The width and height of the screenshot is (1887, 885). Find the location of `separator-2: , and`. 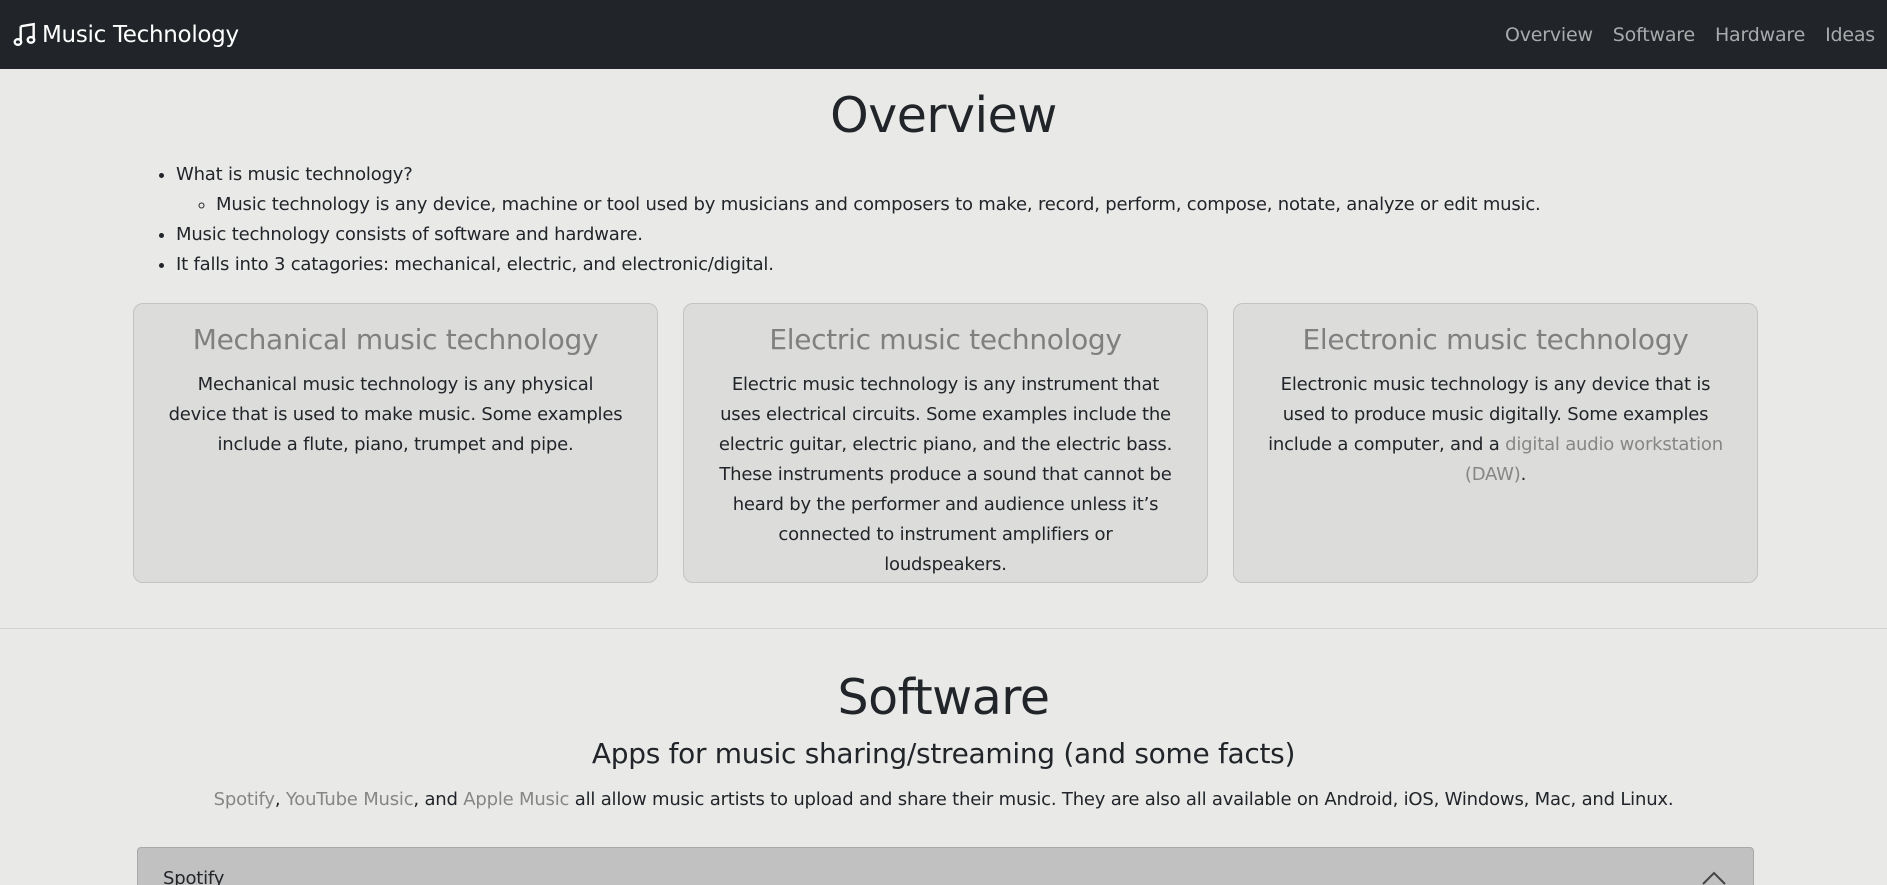

separator-2: , and is located at coordinates (438, 799).